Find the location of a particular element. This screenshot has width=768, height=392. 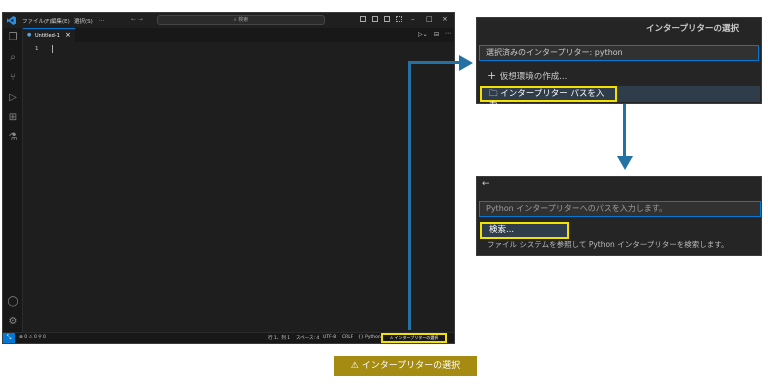

testing-icon: ⚗ is located at coordinates (13, 138).